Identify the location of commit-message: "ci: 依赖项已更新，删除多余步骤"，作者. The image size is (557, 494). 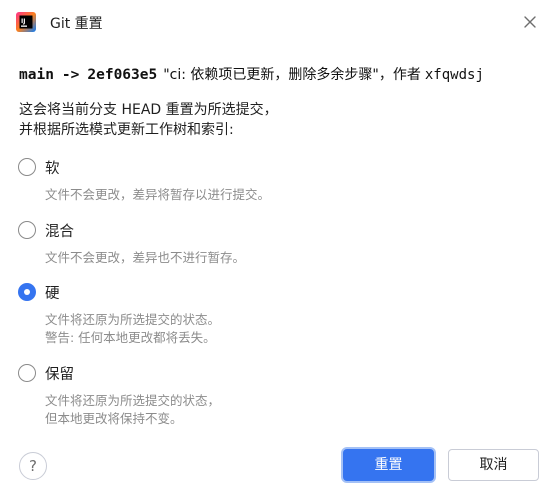
(292, 75).